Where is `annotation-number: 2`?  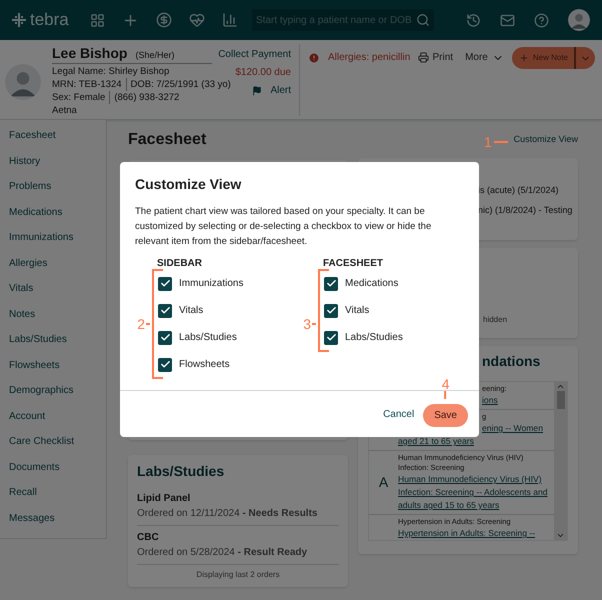 annotation-number: 2 is located at coordinates (141, 324).